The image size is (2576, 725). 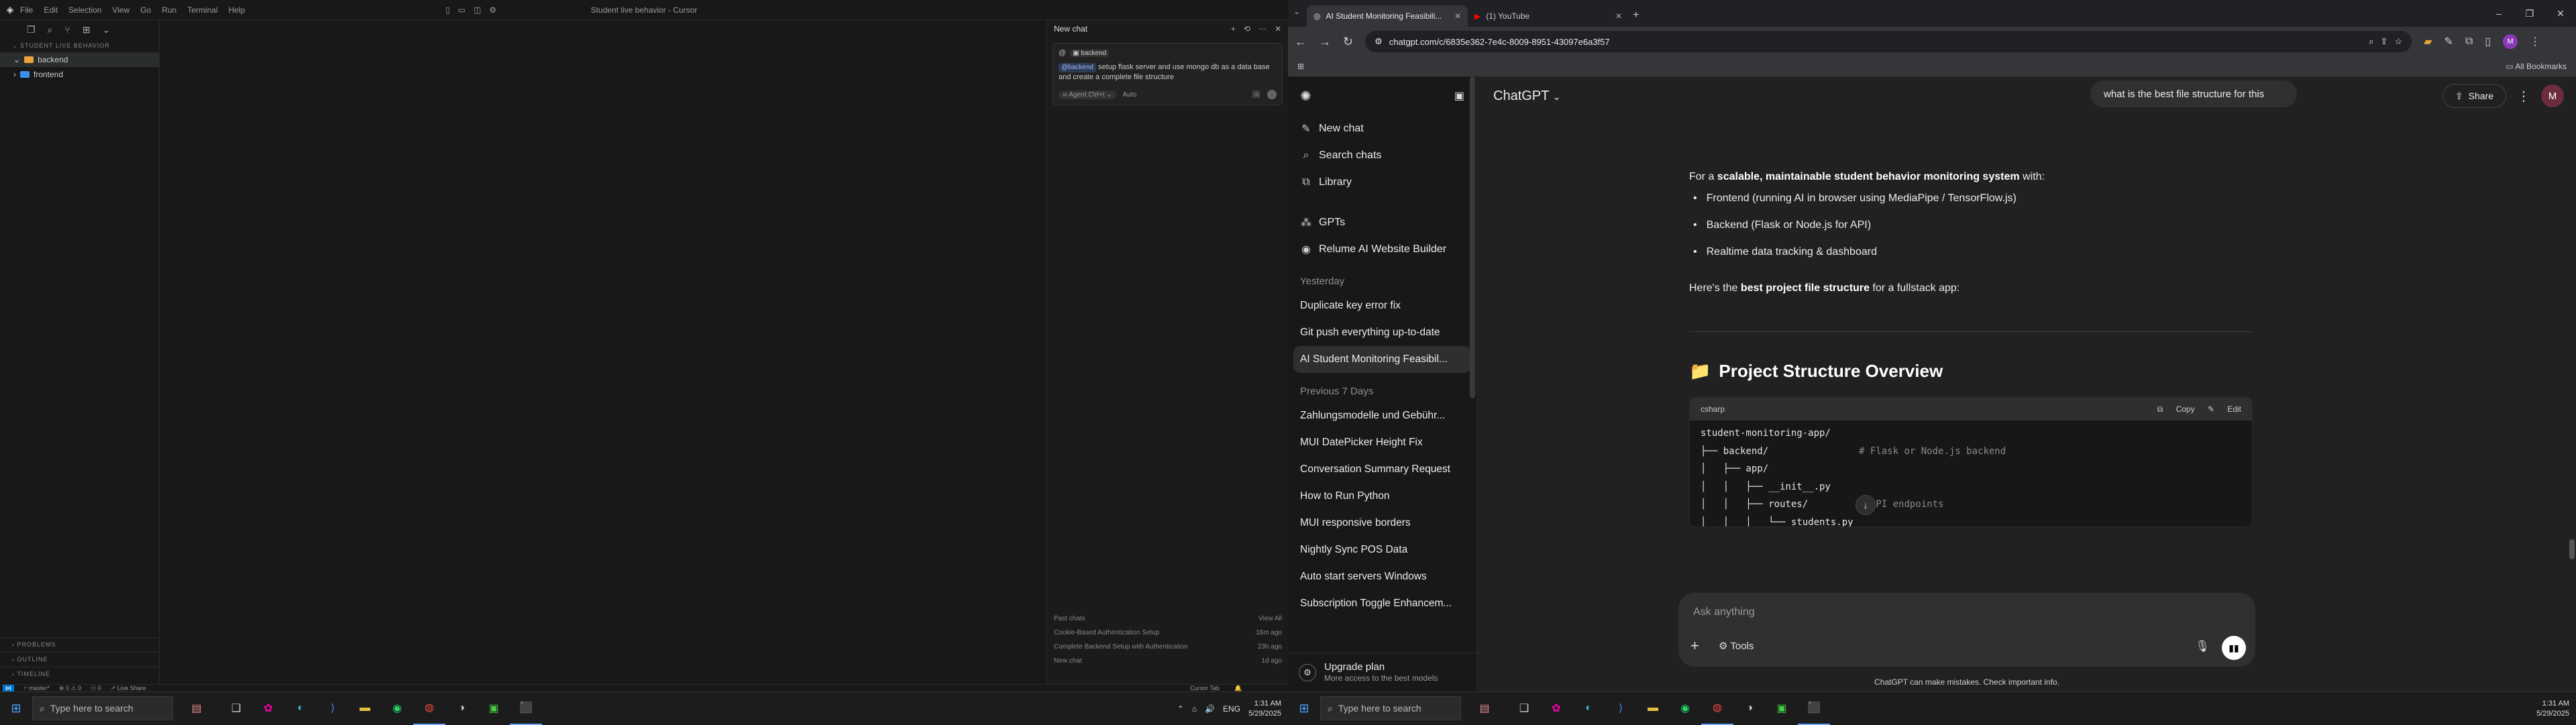 I want to click on vscode-icon: ⟩, so click(x=333, y=708).